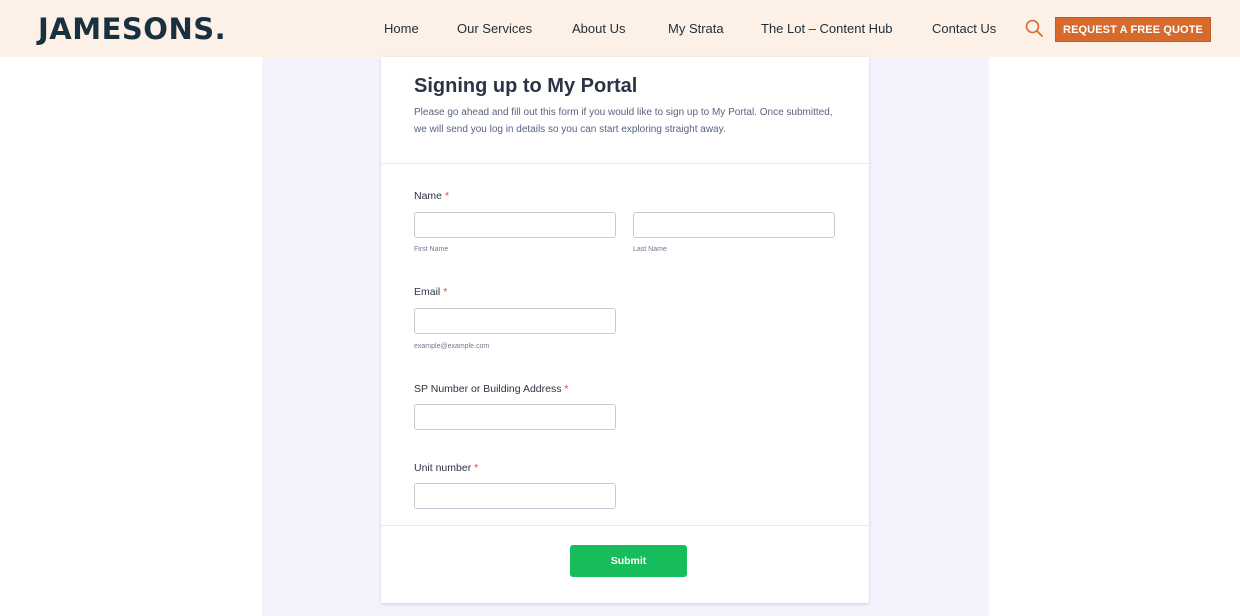 The height and width of the screenshot is (616, 1240). Describe the element at coordinates (494, 28) in the screenshot. I see `nav-our-services: Our Services` at that location.